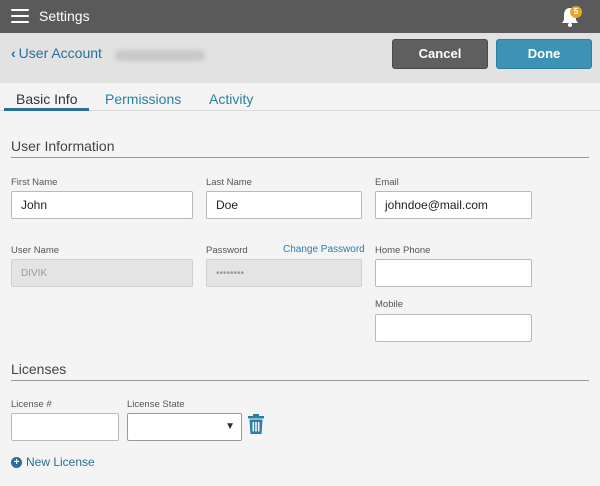 This screenshot has width=600, height=486. I want to click on user-name-label: User Name, so click(35, 250).